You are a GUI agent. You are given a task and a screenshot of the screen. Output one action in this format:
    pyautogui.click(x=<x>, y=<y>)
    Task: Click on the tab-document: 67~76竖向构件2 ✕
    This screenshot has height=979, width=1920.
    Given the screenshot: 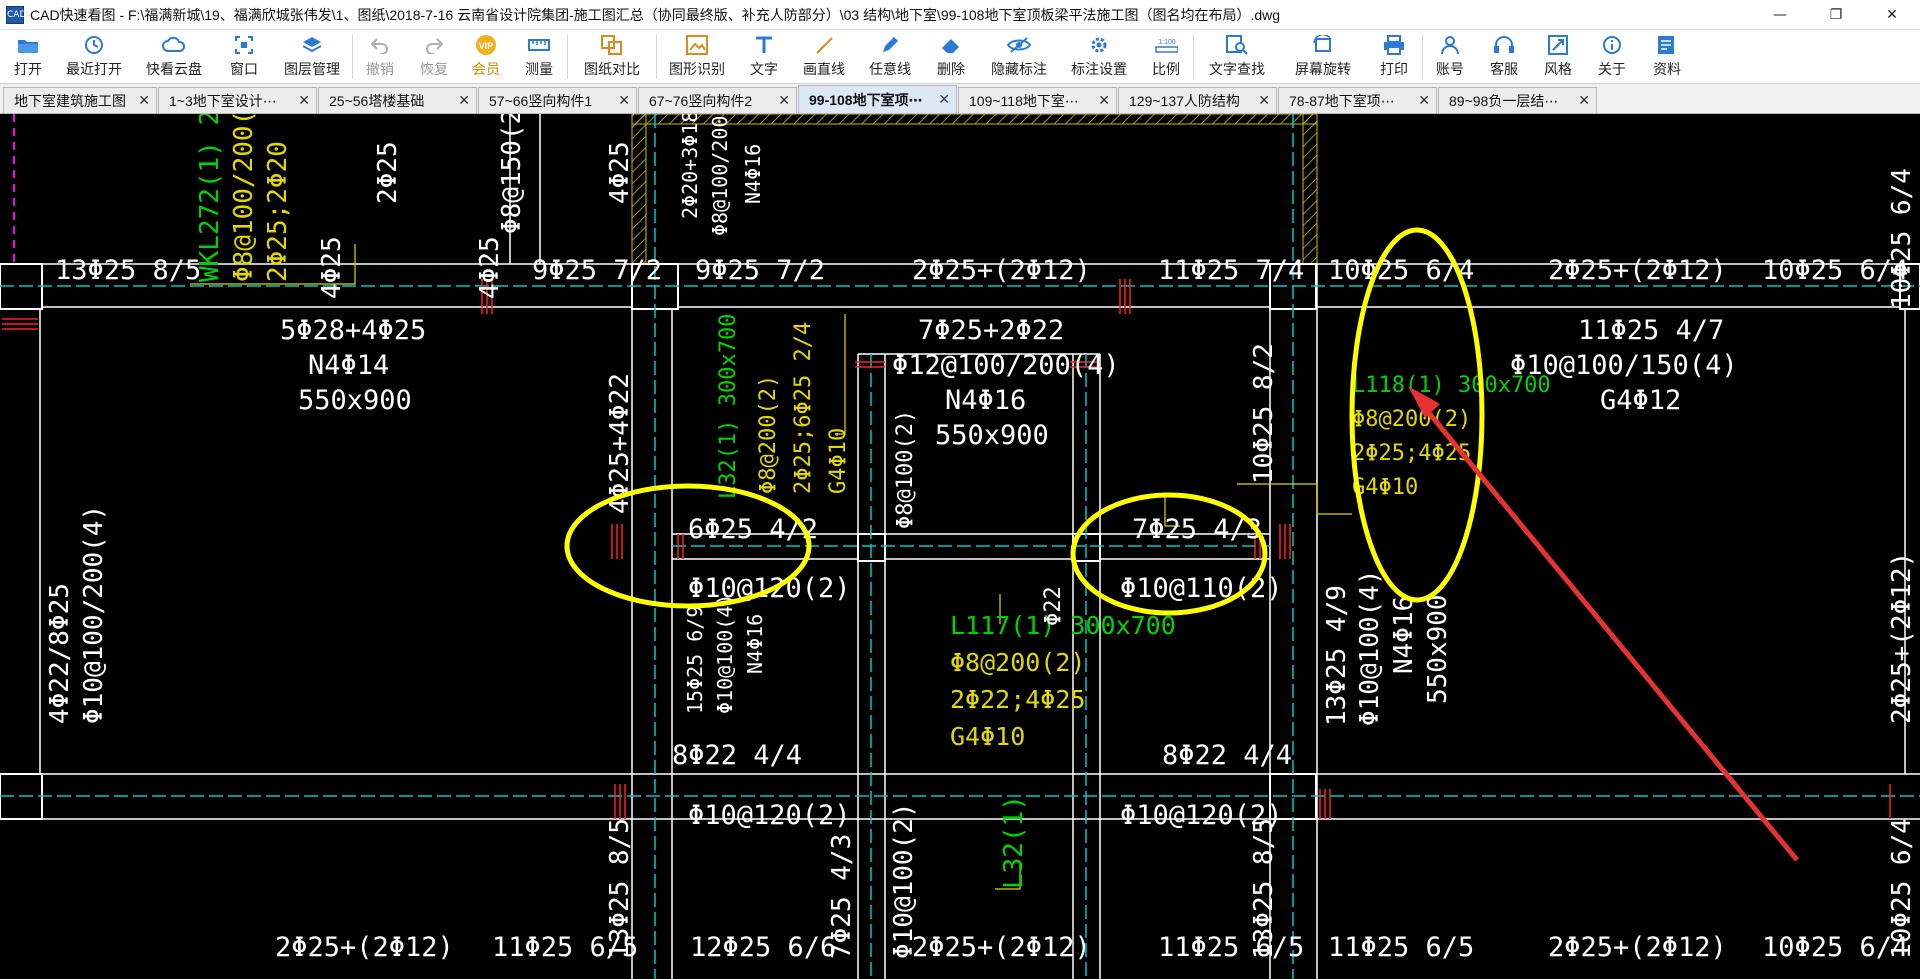 What is the action you would take?
    pyautogui.click(x=717, y=100)
    